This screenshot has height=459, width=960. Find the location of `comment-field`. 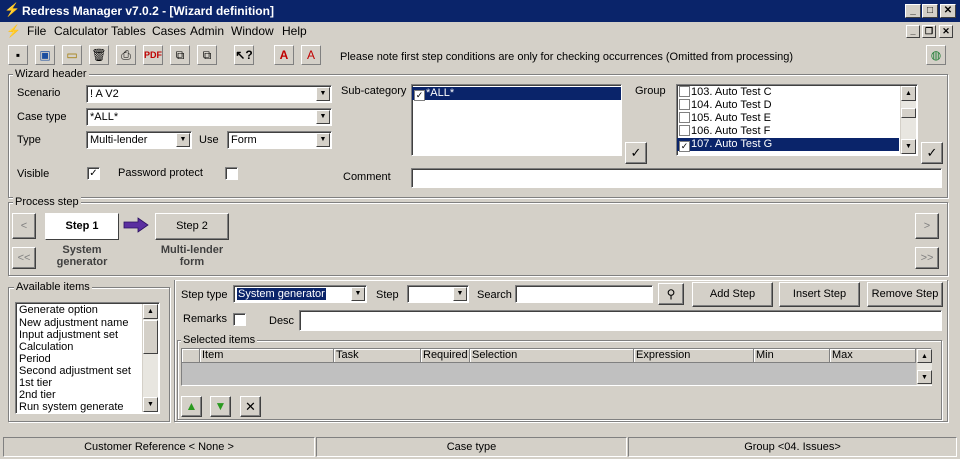

comment-field is located at coordinates (676, 178).